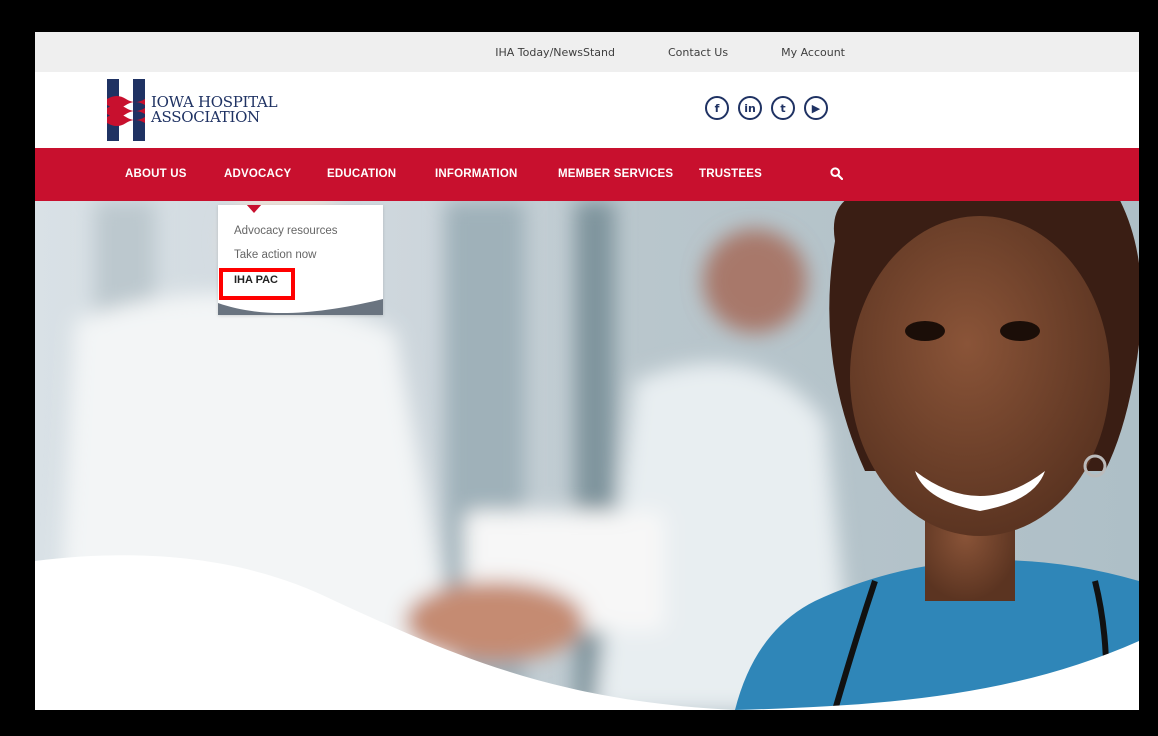  What do you see at coordinates (300, 307) in the screenshot?
I see `dropdown-wave` at bounding box center [300, 307].